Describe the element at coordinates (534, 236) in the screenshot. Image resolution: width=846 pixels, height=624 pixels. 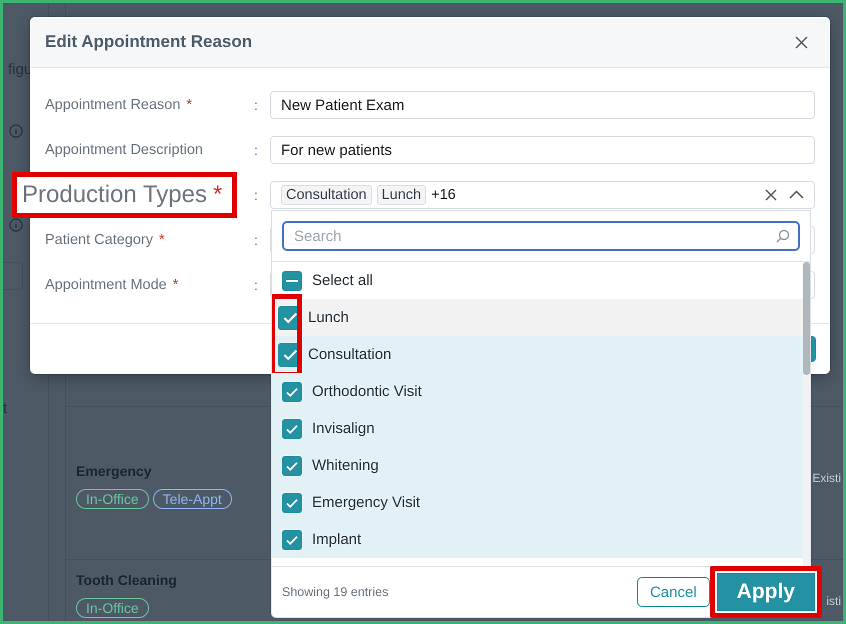
I see `search-input: Search` at that location.